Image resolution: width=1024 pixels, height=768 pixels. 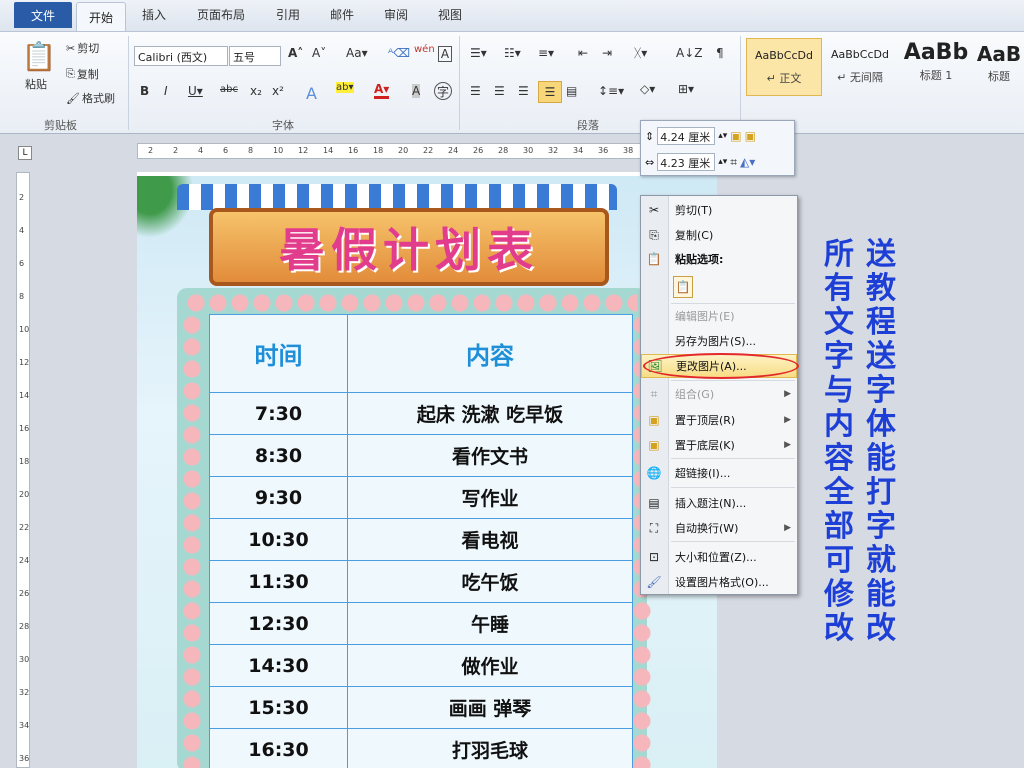 I want to click on shrink-font-icon: A˅, so click(x=319, y=53).